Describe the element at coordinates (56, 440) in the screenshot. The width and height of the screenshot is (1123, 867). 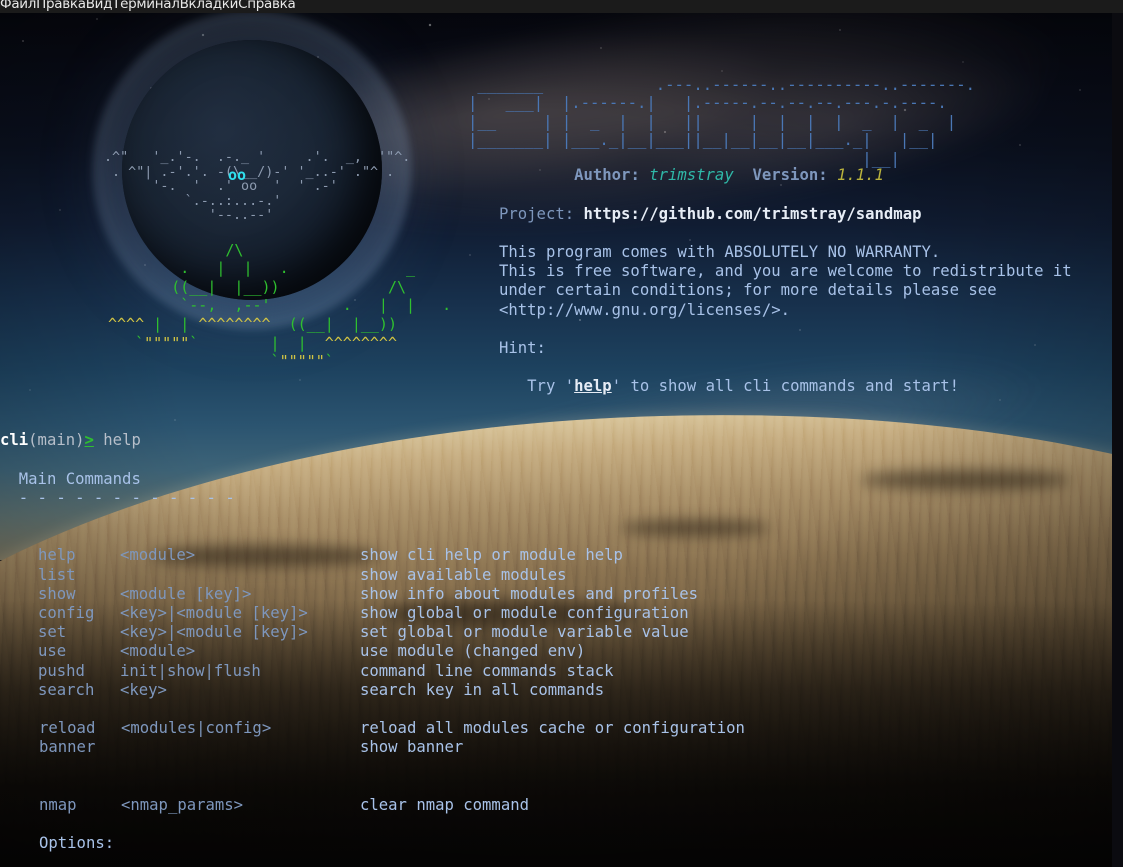
I see `prompt-context: (main)` at that location.